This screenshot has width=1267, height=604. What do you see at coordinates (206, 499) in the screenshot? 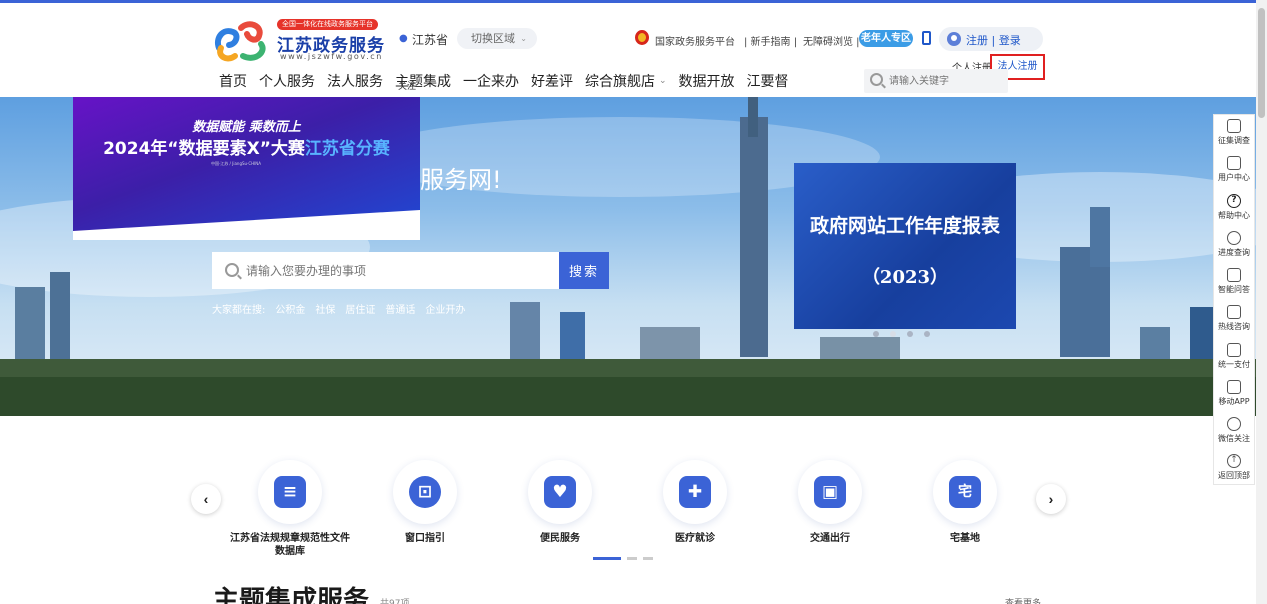
I see `services-prev-button: ‹` at bounding box center [206, 499].